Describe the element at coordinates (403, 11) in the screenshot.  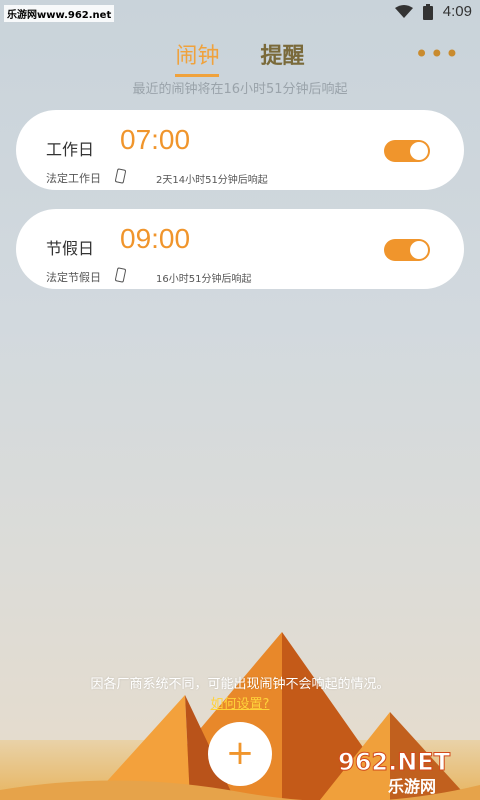
I see `wifi-icon` at that location.